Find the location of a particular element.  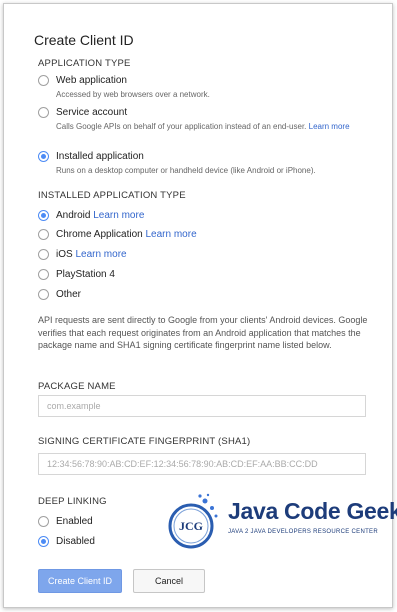

radio-other: Other is located at coordinates (59, 294).